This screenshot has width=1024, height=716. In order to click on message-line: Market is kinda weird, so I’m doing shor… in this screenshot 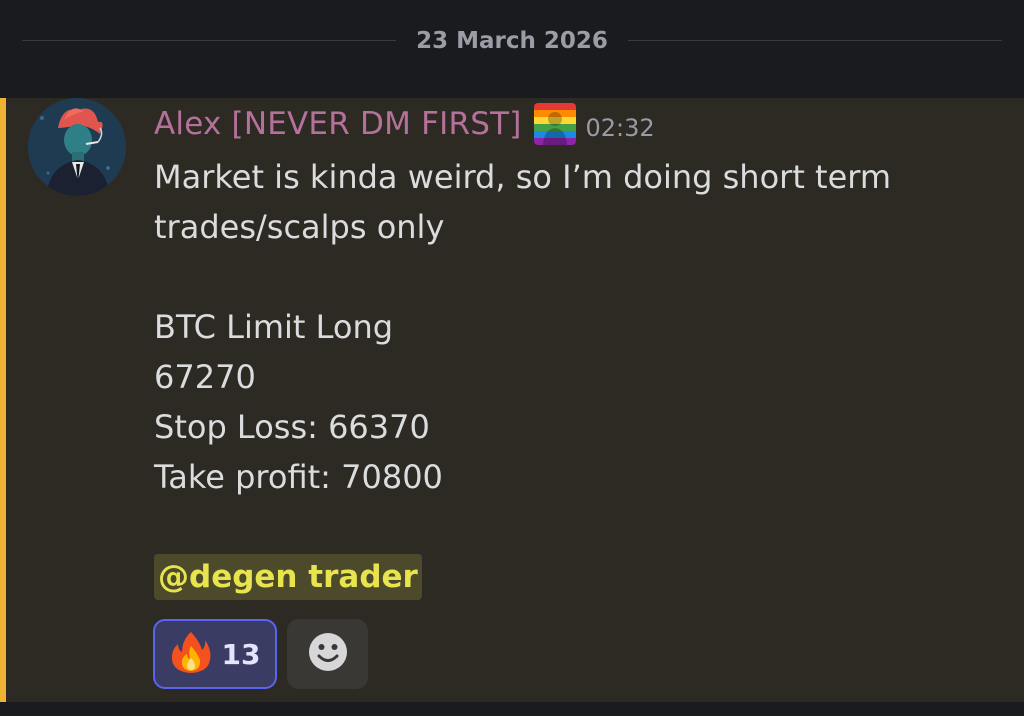, I will do `click(523, 177)`.